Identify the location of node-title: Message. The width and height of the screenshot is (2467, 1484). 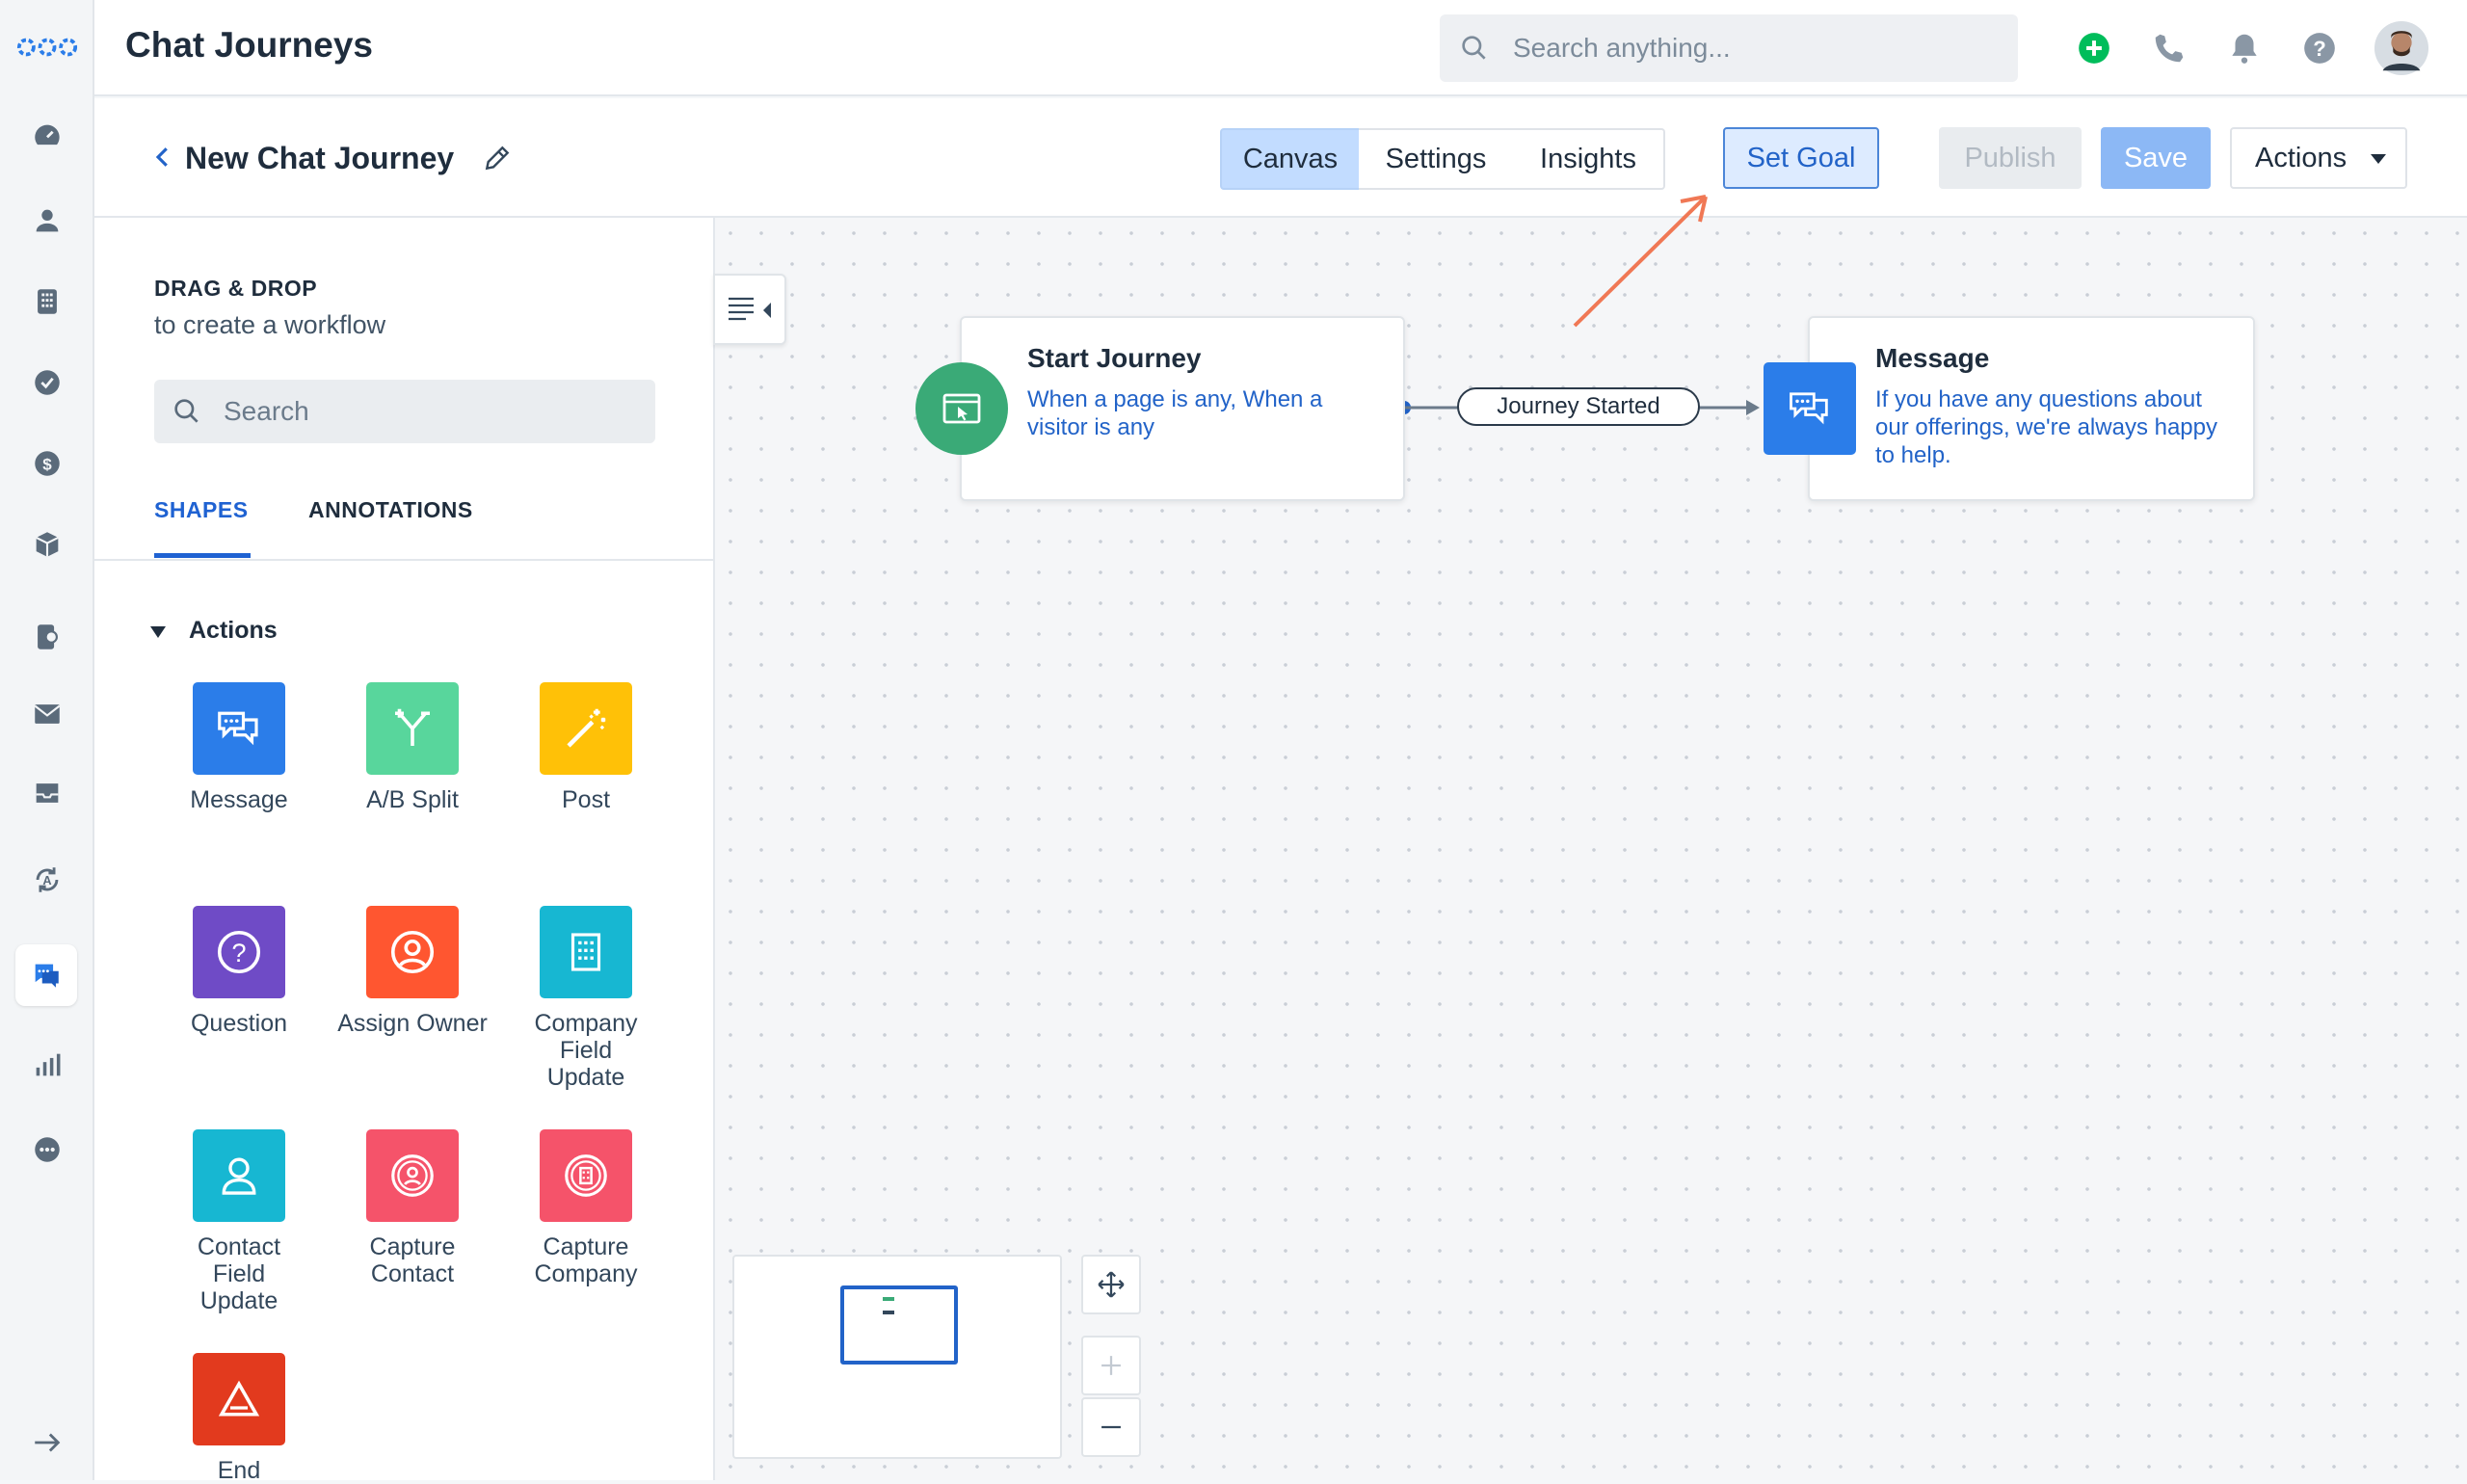
(1932, 358).